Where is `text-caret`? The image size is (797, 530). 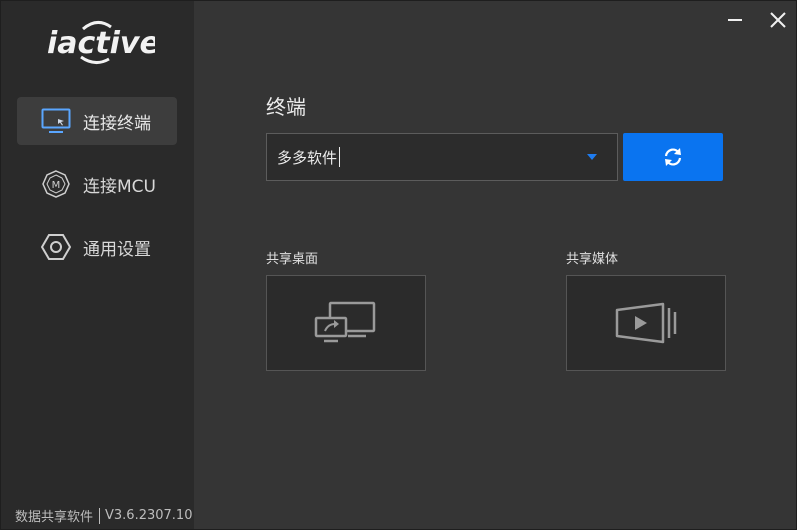
text-caret is located at coordinates (340, 157).